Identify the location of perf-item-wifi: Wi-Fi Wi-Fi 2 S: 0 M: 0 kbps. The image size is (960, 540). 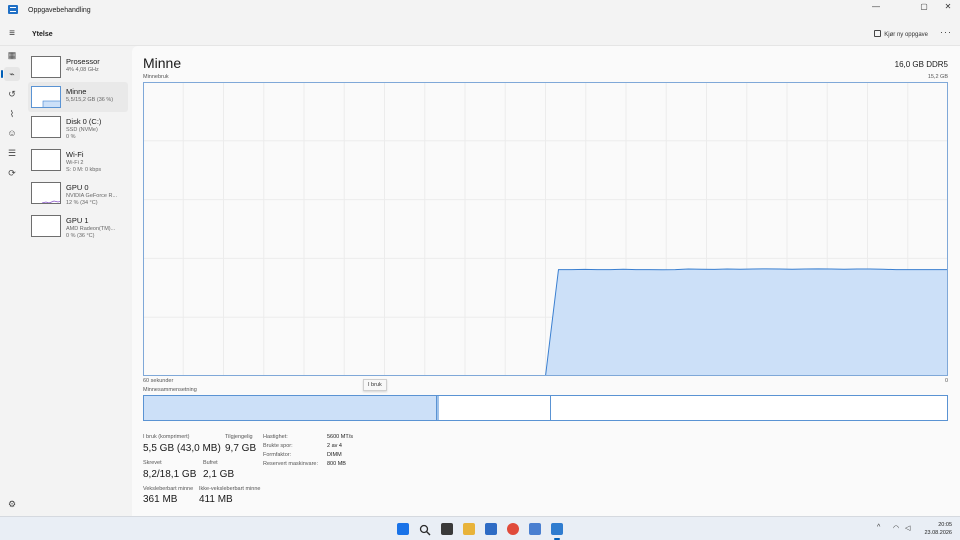
(78, 160).